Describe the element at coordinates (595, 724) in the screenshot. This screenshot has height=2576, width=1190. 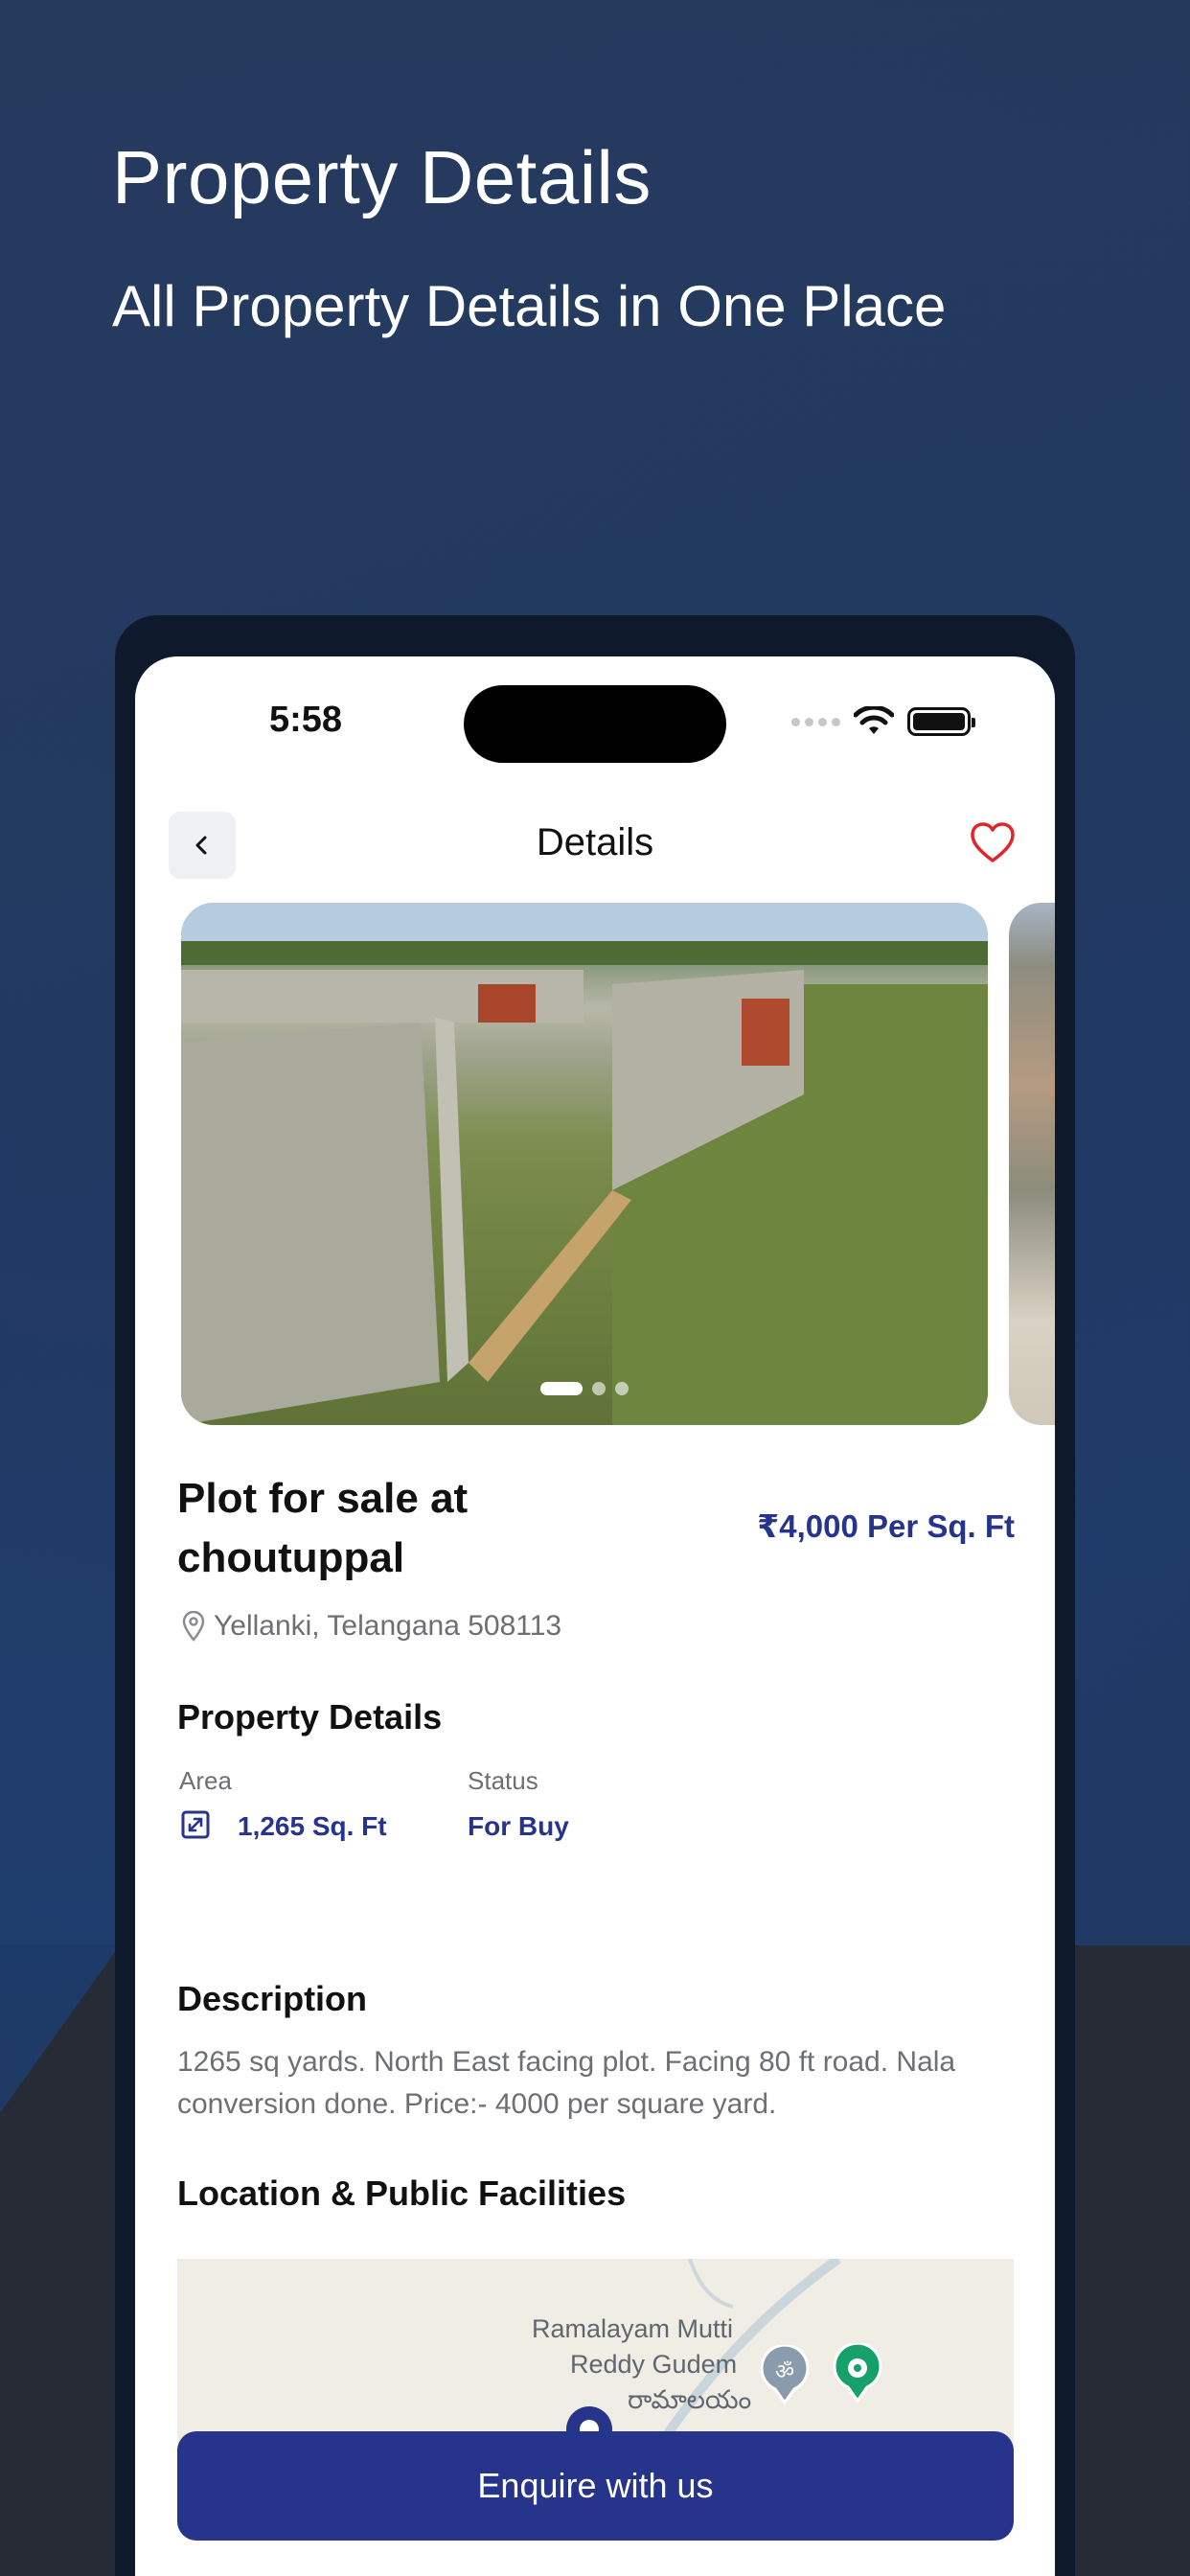
I see `dynamic-island` at that location.